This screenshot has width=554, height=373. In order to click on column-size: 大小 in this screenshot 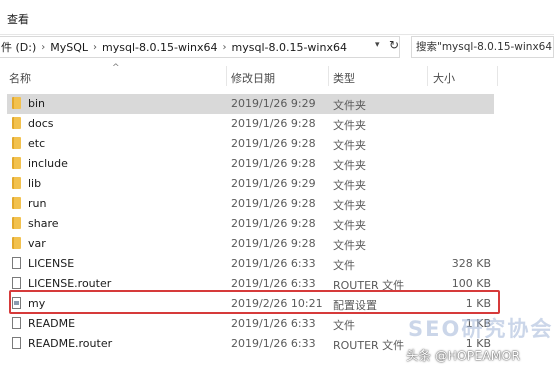, I will do `click(444, 78)`.